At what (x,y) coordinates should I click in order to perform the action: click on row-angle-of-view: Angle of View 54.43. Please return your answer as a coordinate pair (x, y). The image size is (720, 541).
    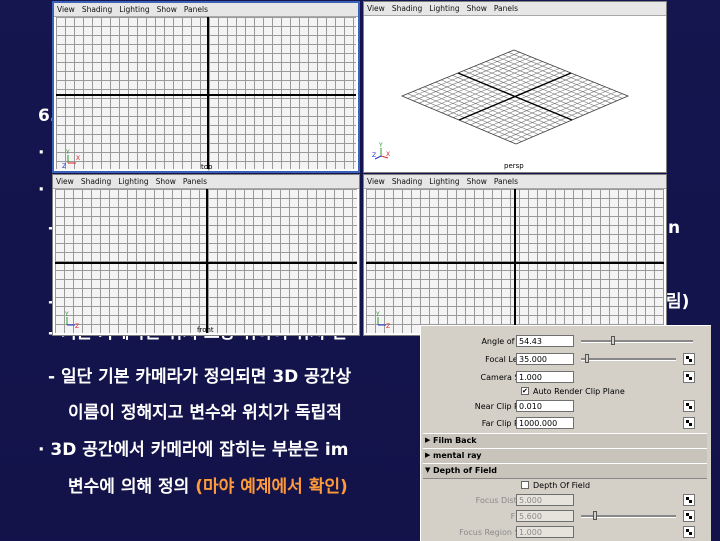
    Looking at the image, I should click on (566, 342).